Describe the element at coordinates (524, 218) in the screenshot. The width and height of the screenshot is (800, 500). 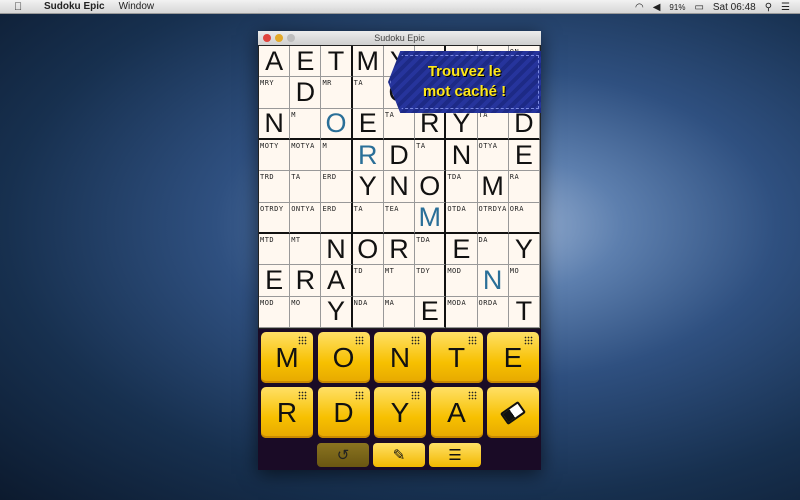
I see `grid-cell: ORA` at that location.